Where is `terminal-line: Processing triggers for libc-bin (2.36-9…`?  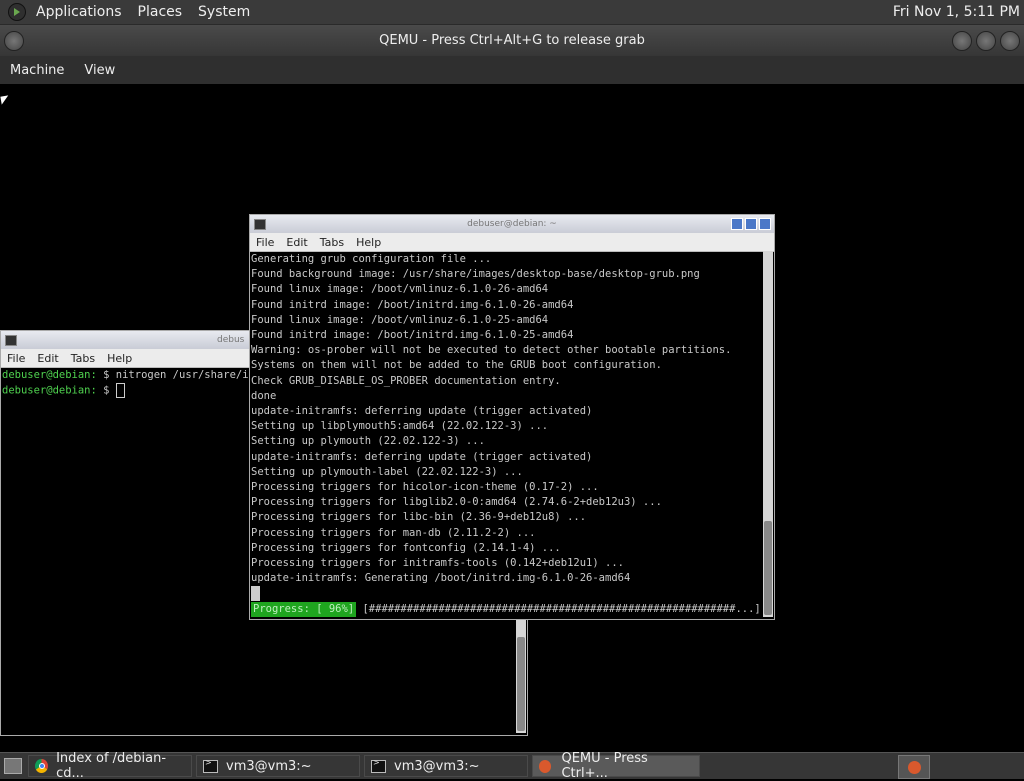
terminal-line: Processing triggers for libc-bin (2.36-9… is located at coordinates (419, 517).